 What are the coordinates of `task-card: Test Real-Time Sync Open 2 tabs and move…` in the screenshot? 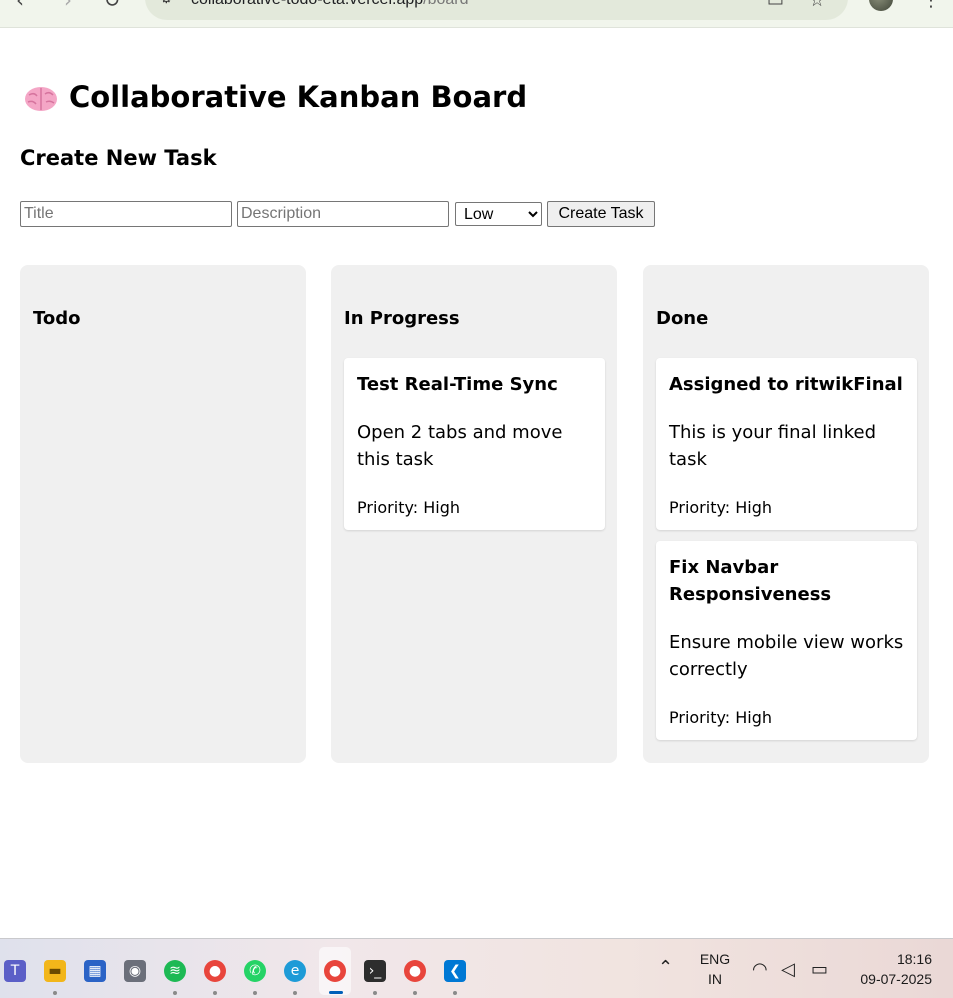 It's located at (474, 444).